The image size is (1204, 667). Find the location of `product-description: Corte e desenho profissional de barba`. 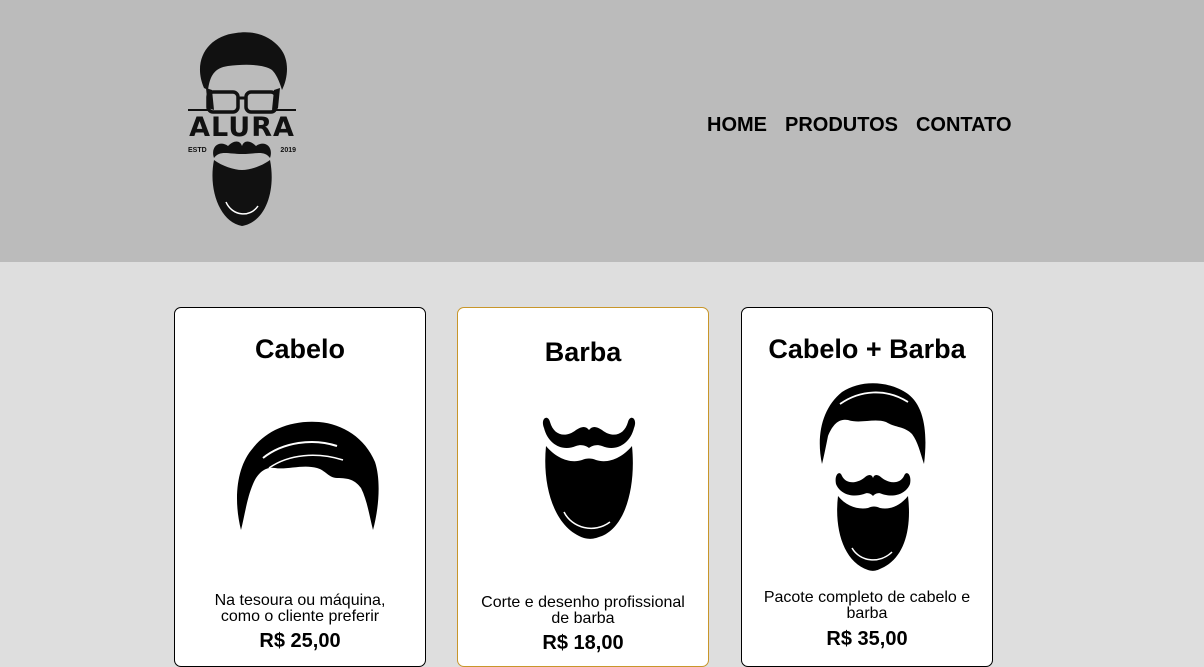

product-description: Corte e desenho profissional de barba is located at coordinates (583, 610).